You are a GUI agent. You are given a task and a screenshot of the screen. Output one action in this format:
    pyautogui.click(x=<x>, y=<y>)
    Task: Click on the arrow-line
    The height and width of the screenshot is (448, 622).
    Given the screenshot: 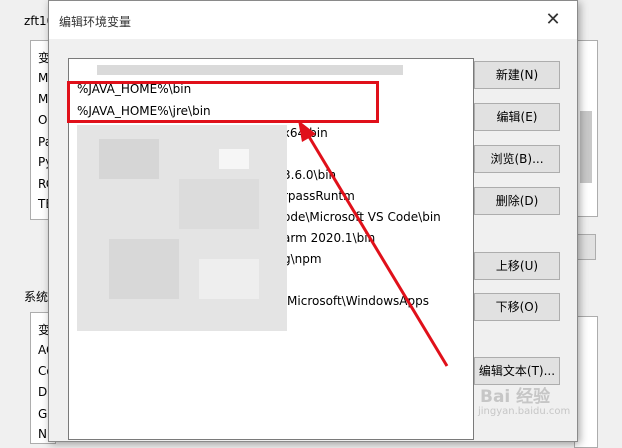 What is the action you would take?
    pyautogui.click(x=376, y=248)
    